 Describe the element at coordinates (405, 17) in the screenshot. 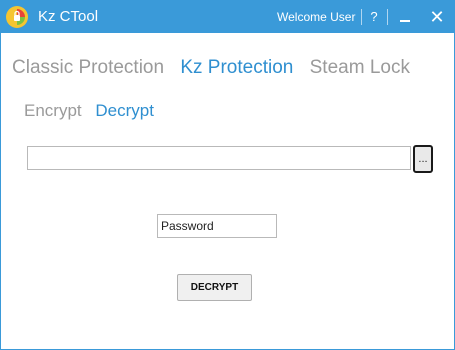

I see `minimize-button` at that location.